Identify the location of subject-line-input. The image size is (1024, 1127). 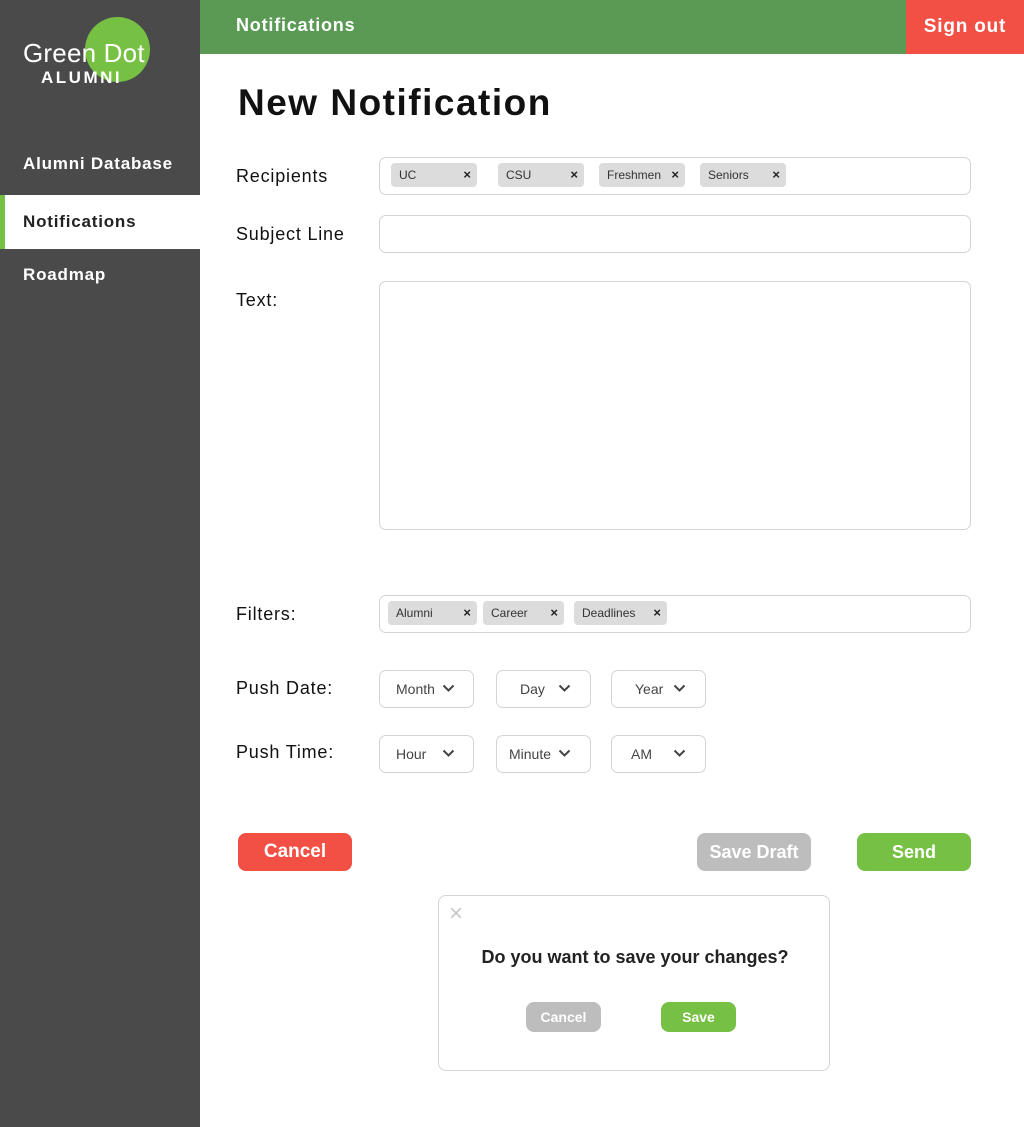
(675, 234).